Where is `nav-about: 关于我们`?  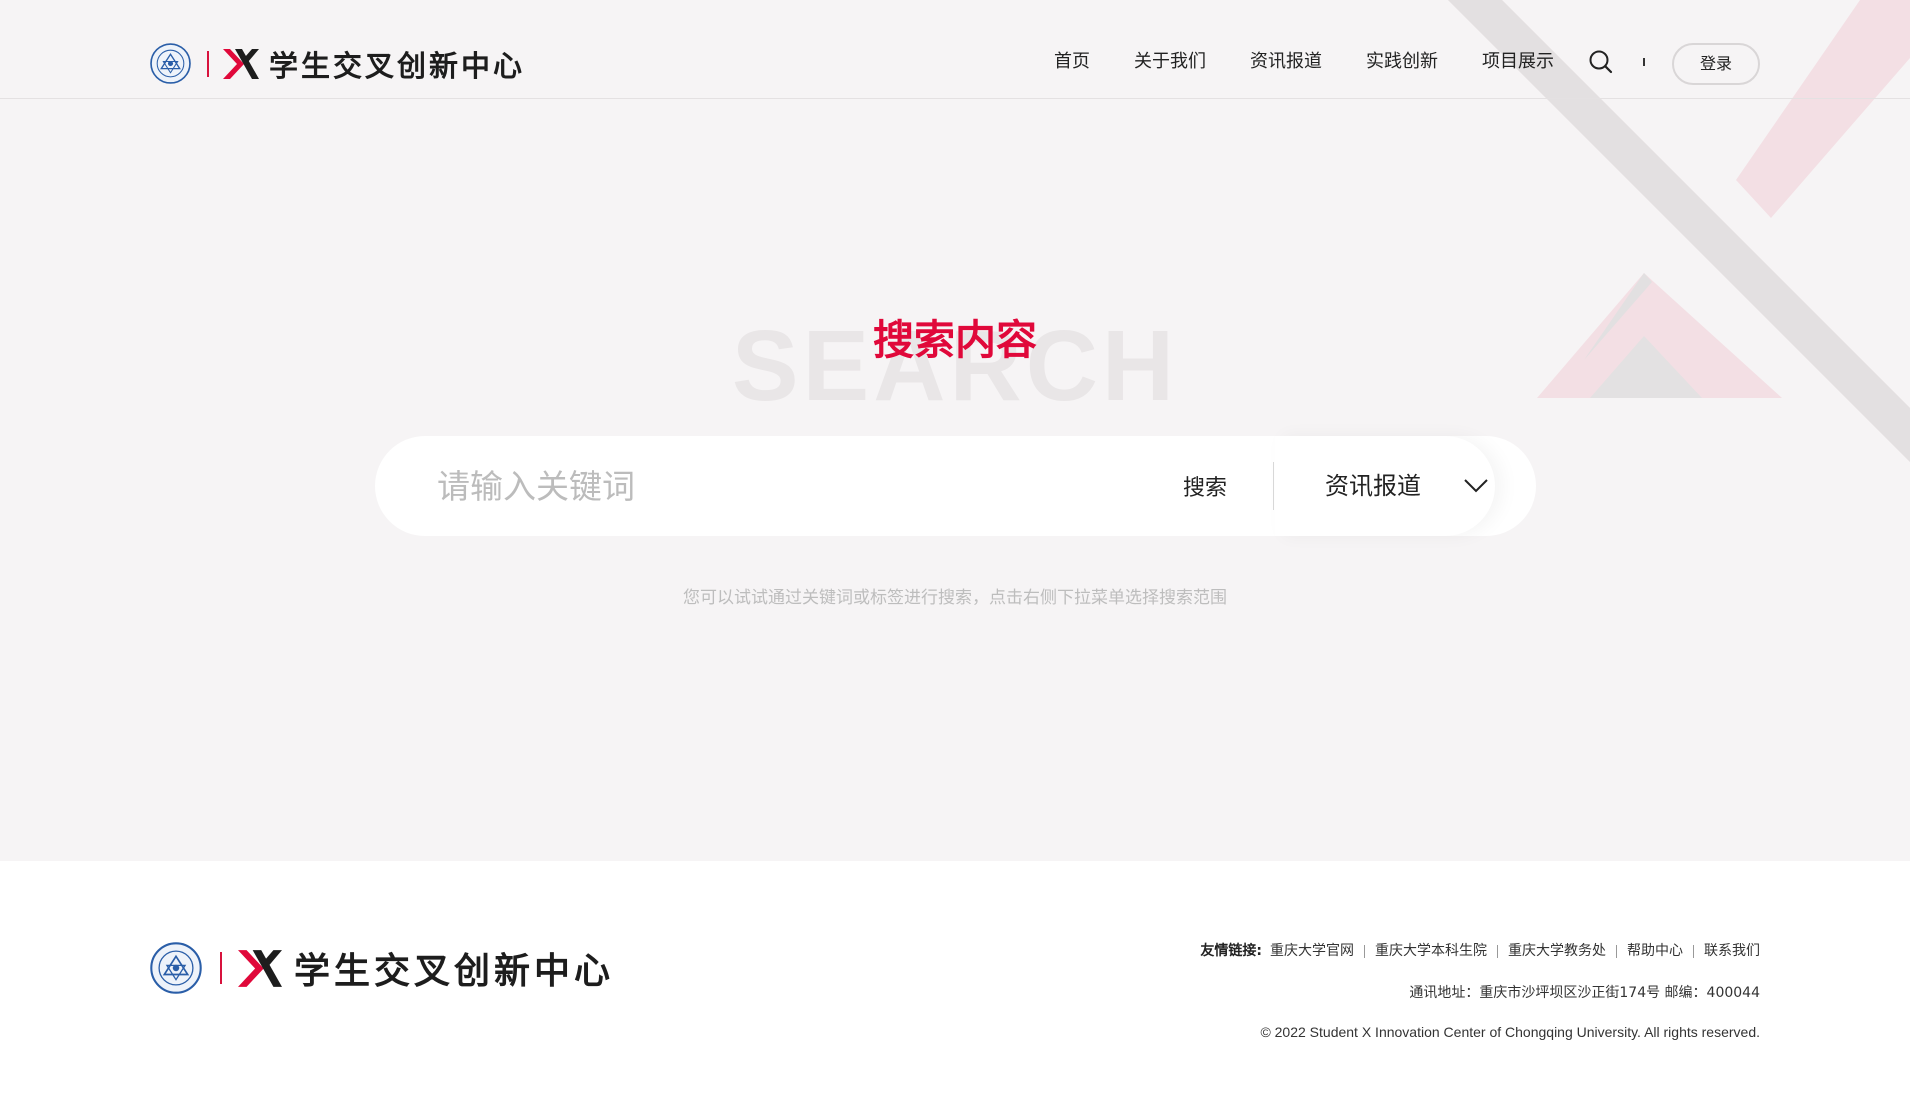 nav-about: 关于我们 is located at coordinates (1170, 62).